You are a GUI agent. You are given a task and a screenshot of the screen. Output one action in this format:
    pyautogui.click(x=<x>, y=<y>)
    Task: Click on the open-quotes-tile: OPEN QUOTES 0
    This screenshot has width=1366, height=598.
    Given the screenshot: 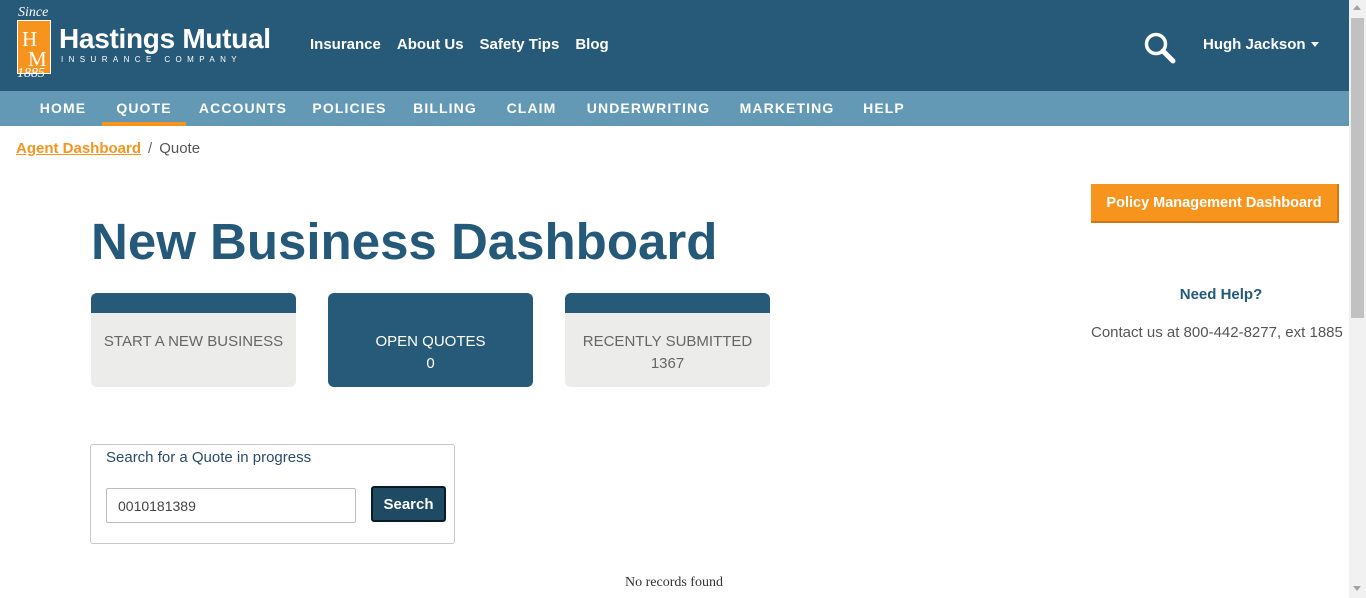 What is the action you would take?
    pyautogui.click(x=430, y=340)
    